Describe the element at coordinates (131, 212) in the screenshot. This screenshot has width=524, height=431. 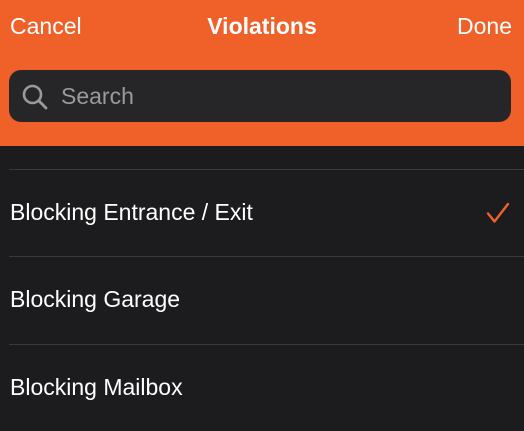
I see `list-item-label: Blocking Entrance / Exit` at that location.